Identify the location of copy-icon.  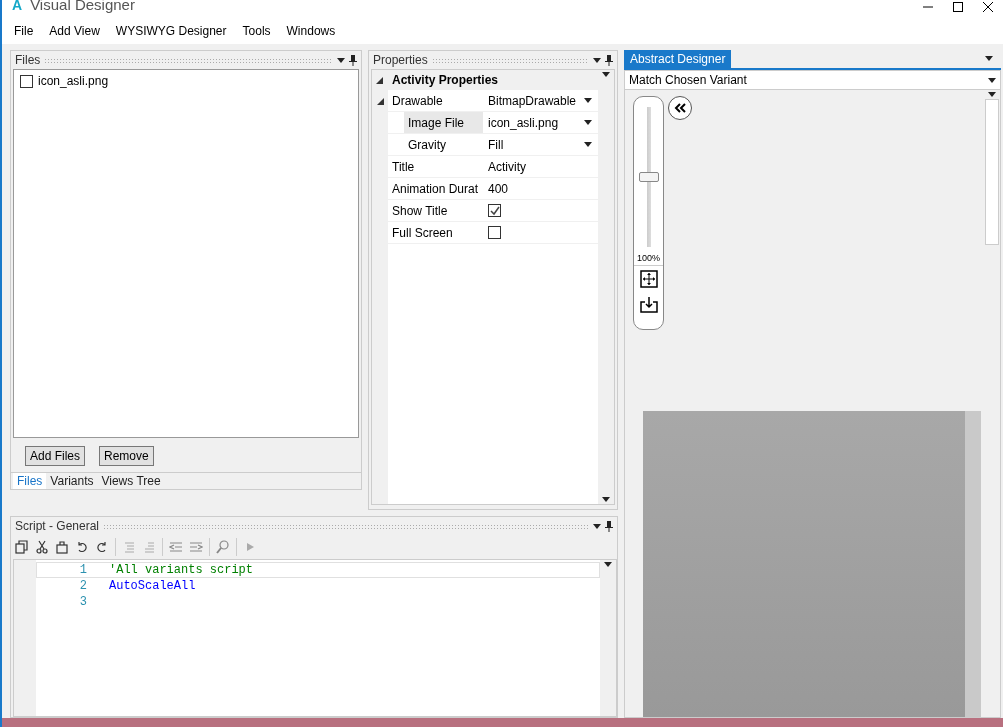
(22, 547).